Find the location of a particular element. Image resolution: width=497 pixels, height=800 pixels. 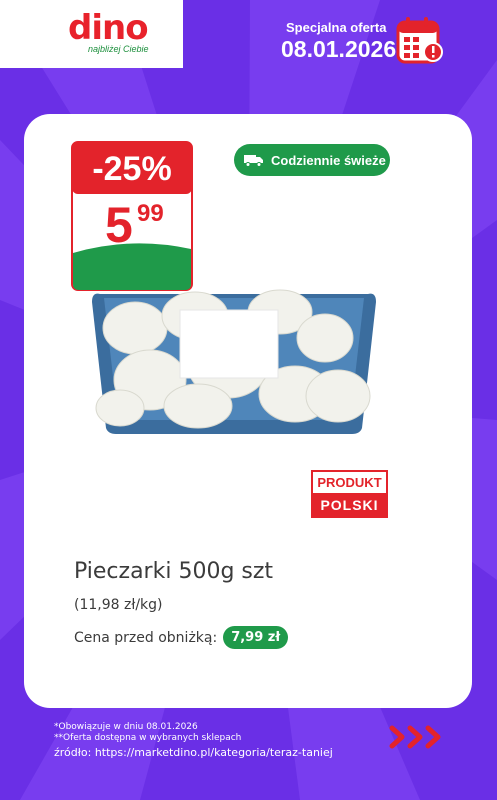

logo-wordmark: dino is located at coordinates (108, 28).